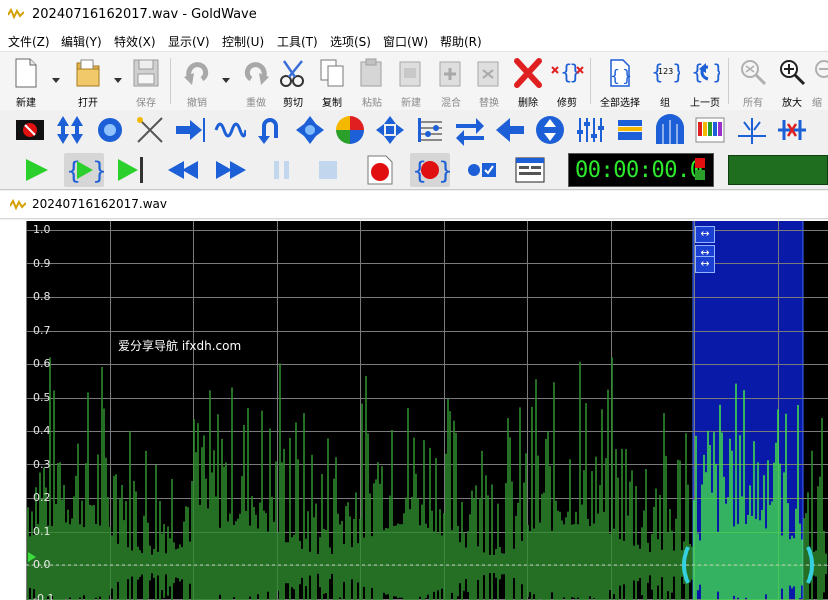  Describe the element at coordinates (42, 430) in the screenshot. I see `y-axis-label: 0.4` at that location.